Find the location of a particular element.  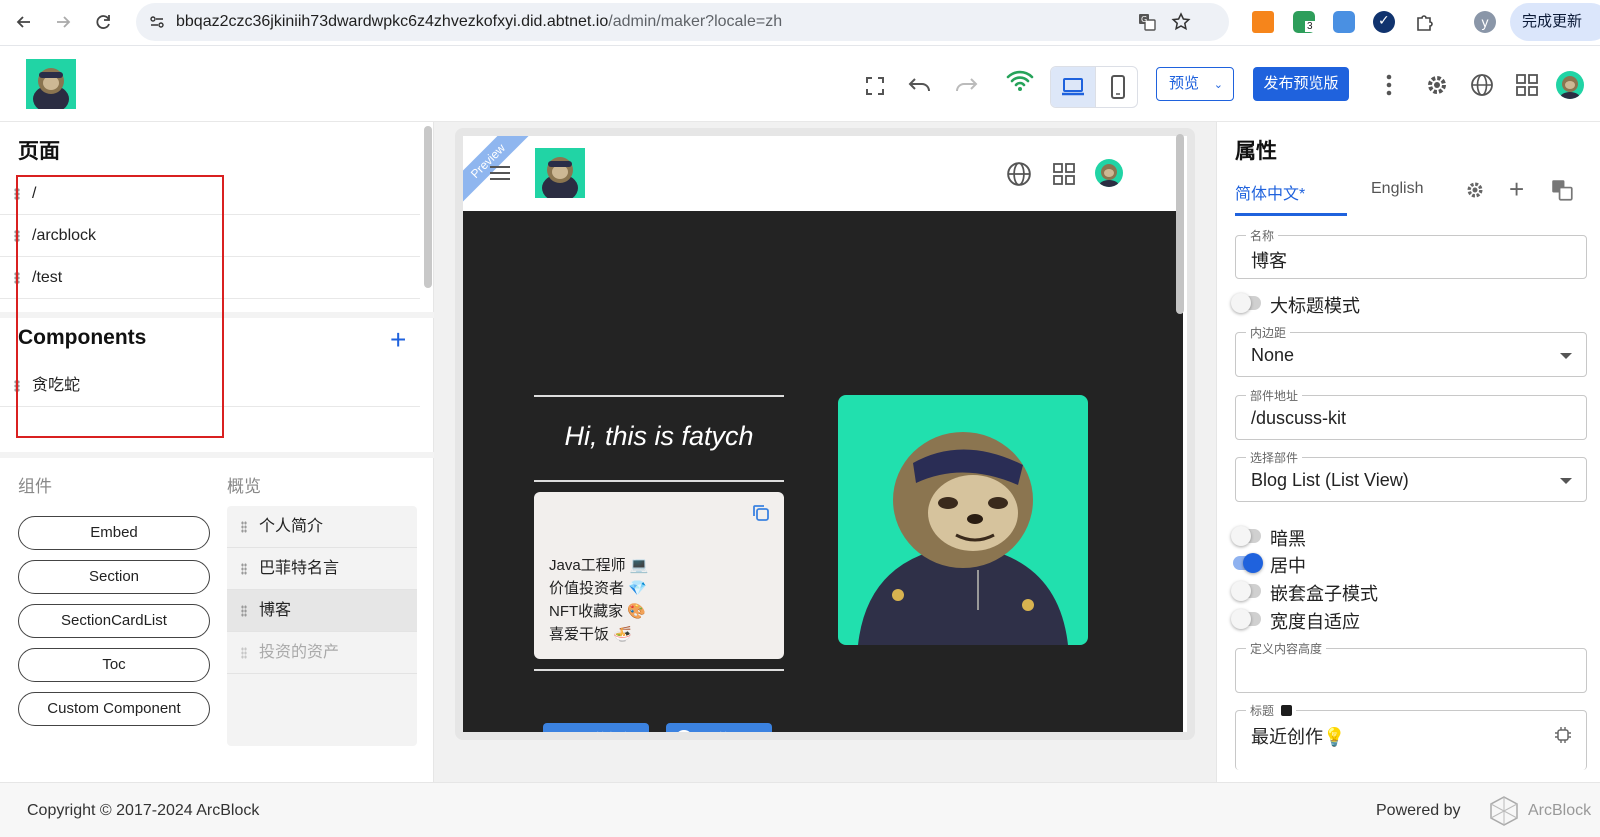

undo-icon is located at coordinates (920, 85).